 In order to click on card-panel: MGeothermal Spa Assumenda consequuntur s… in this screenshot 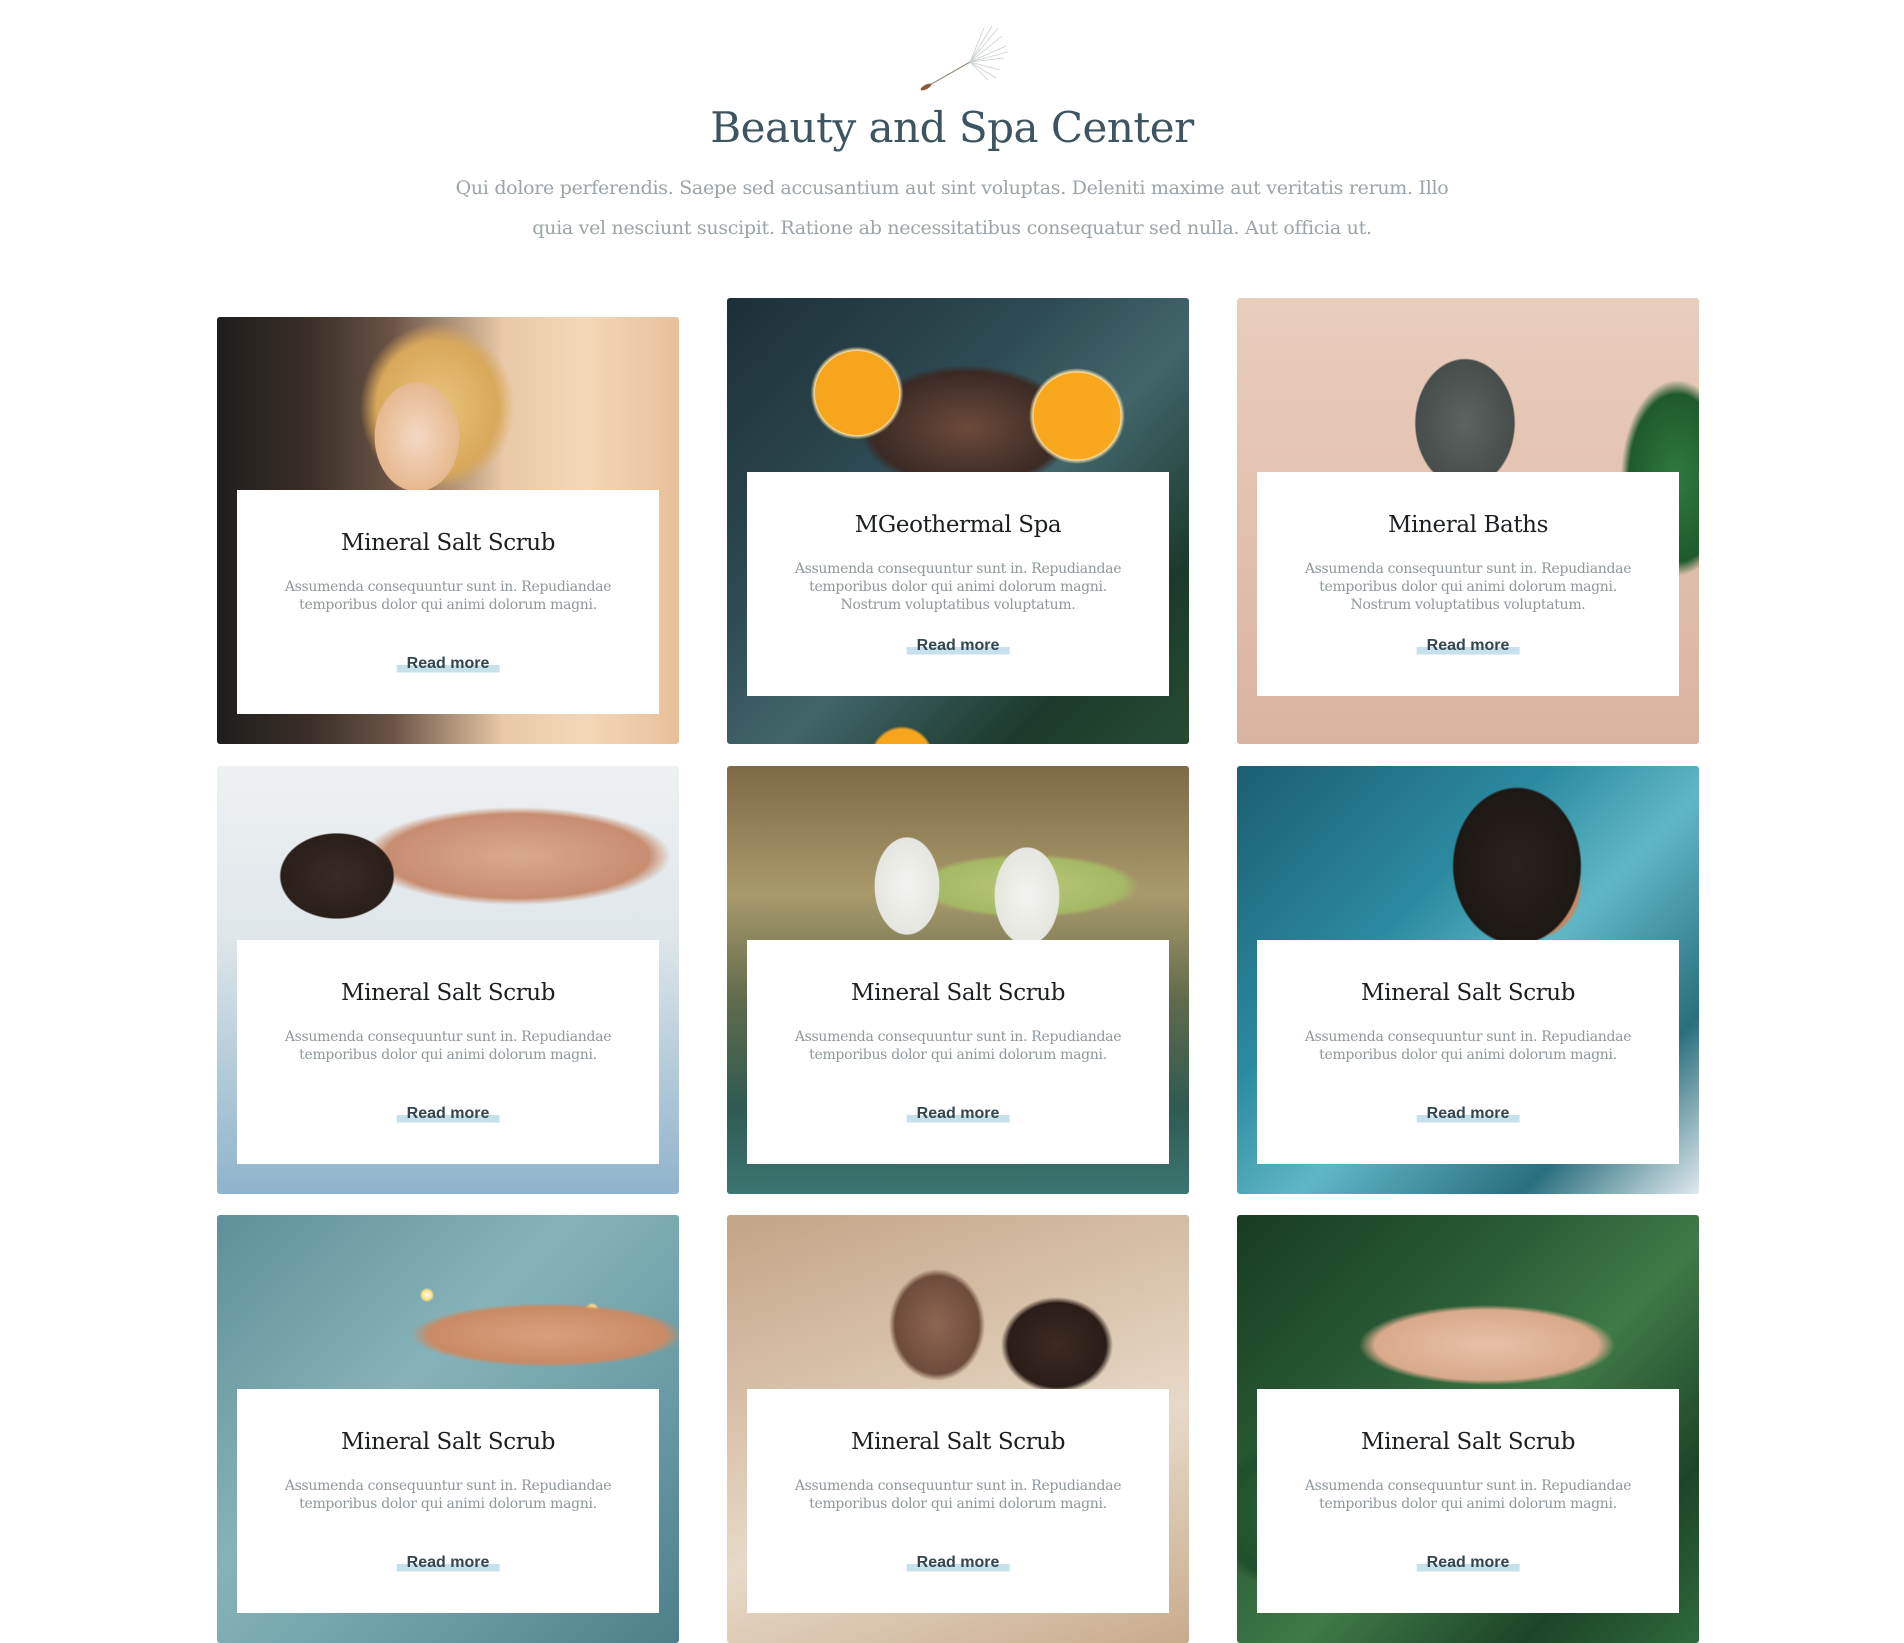, I will do `click(958, 584)`.